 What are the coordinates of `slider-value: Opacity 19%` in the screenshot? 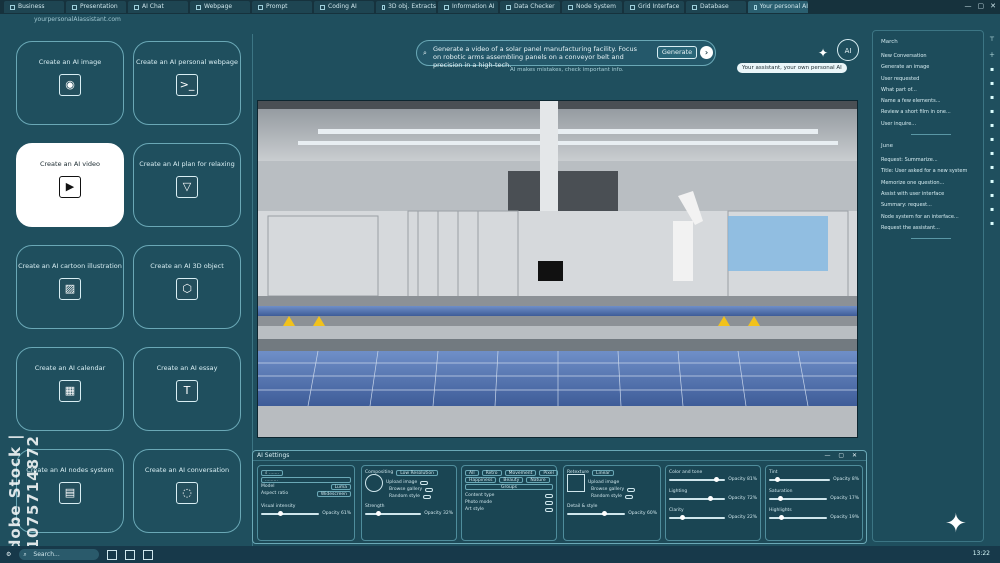 It's located at (844, 517).